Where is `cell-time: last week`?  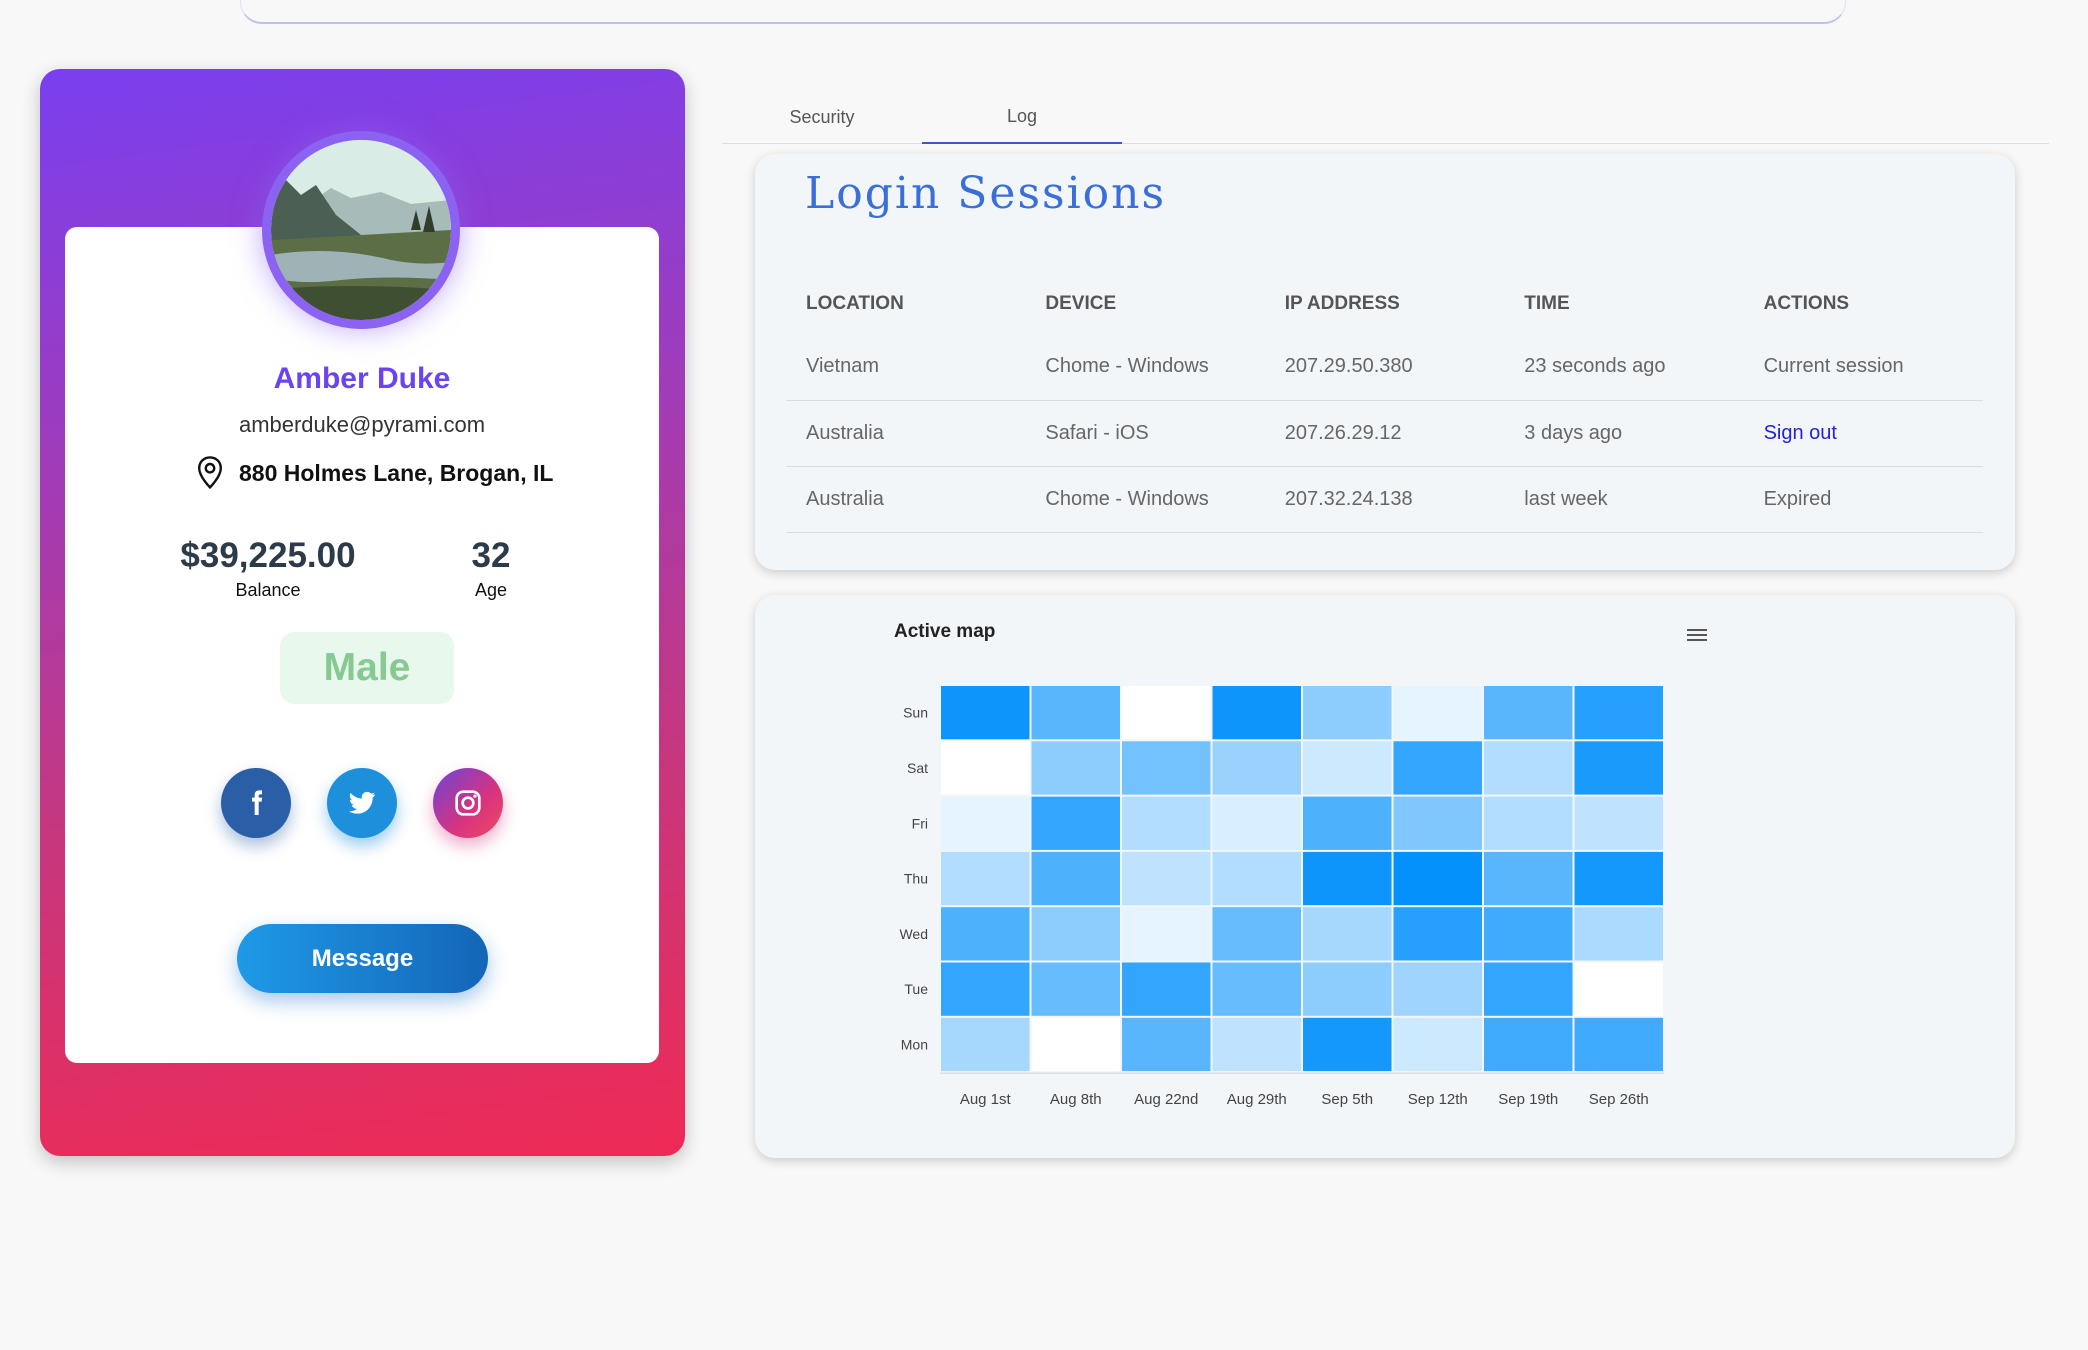 cell-time: last week is located at coordinates (1624, 499).